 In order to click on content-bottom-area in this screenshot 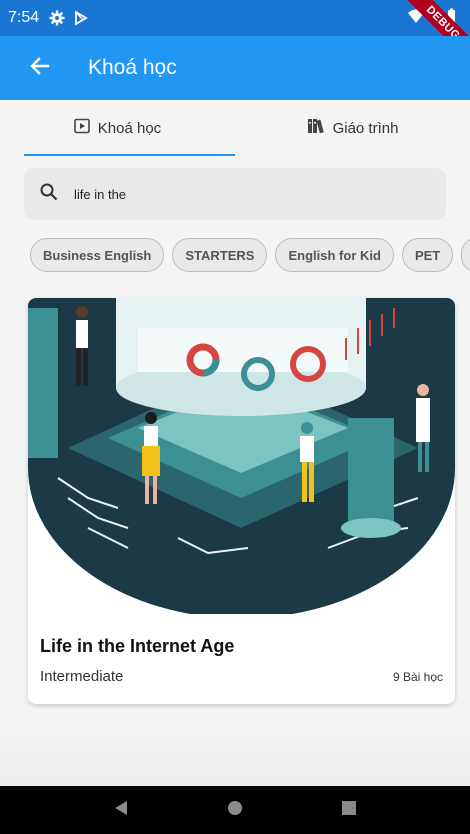, I will do `click(235, 749)`.